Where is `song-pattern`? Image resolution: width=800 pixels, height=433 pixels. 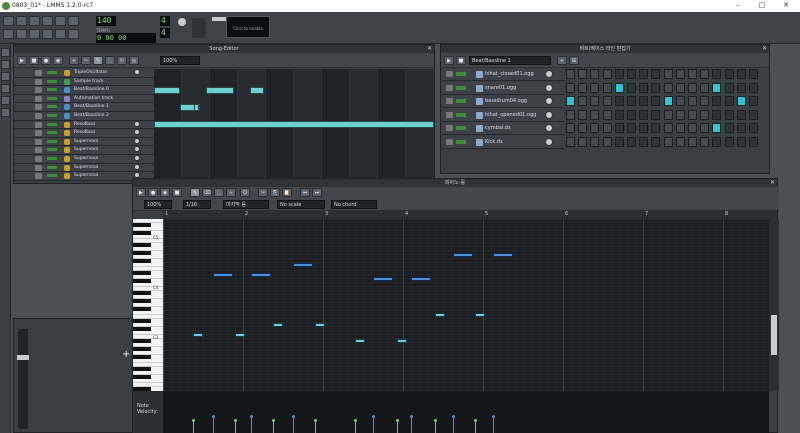 song-pattern is located at coordinates (220, 91).